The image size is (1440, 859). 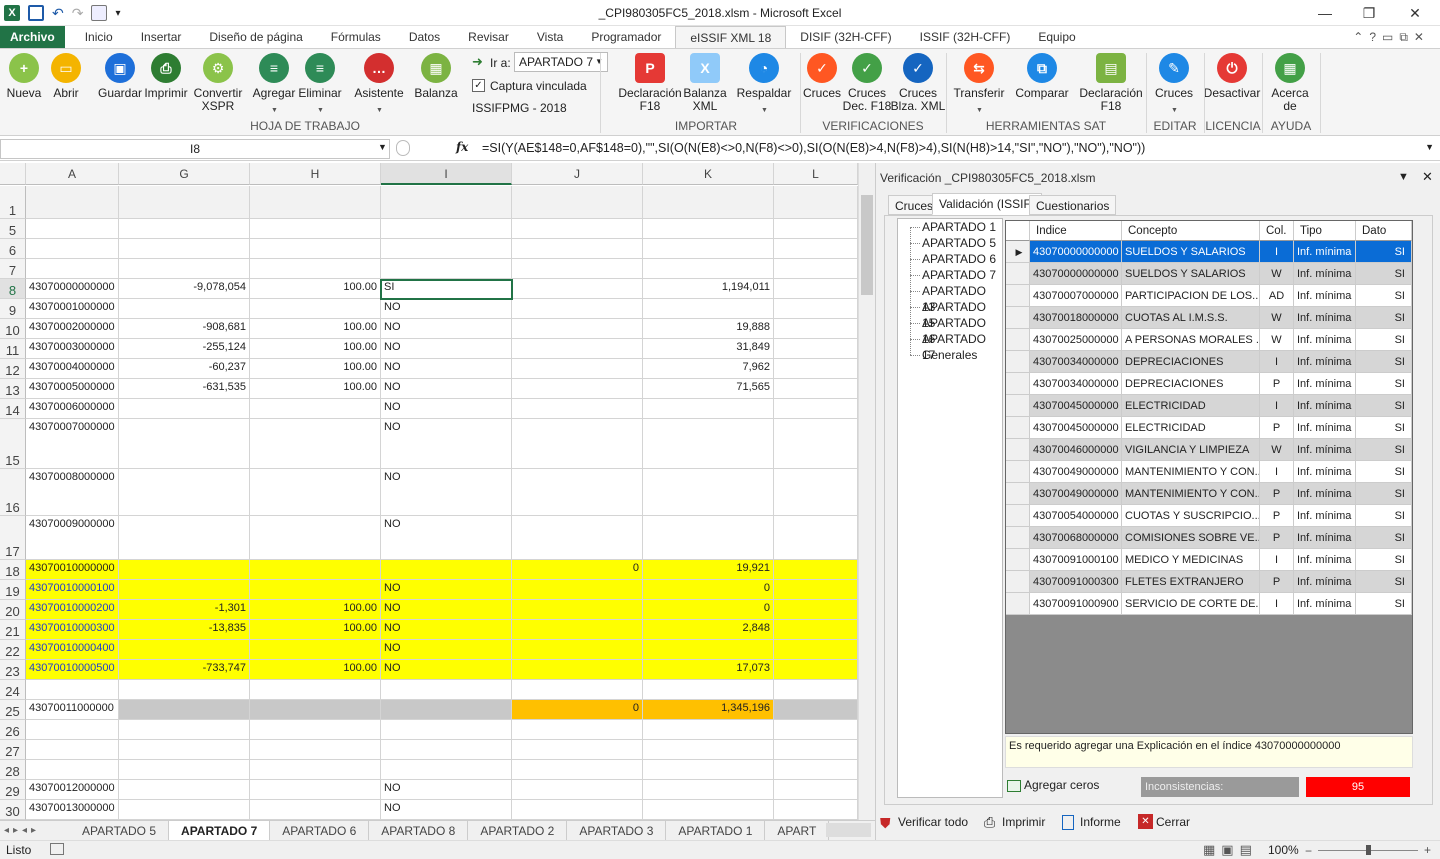 What do you see at coordinates (99, 37) in the screenshot?
I see `tab-inicio: Inicio` at bounding box center [99, 37].